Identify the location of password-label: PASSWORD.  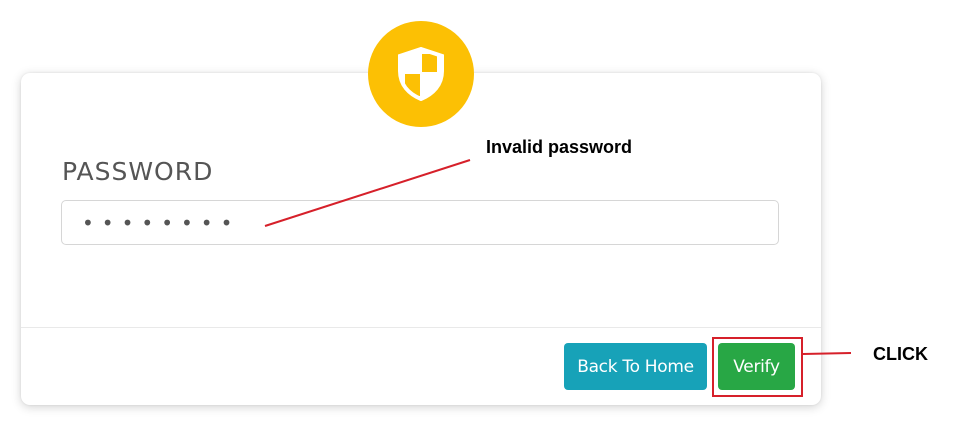
(138, 171).